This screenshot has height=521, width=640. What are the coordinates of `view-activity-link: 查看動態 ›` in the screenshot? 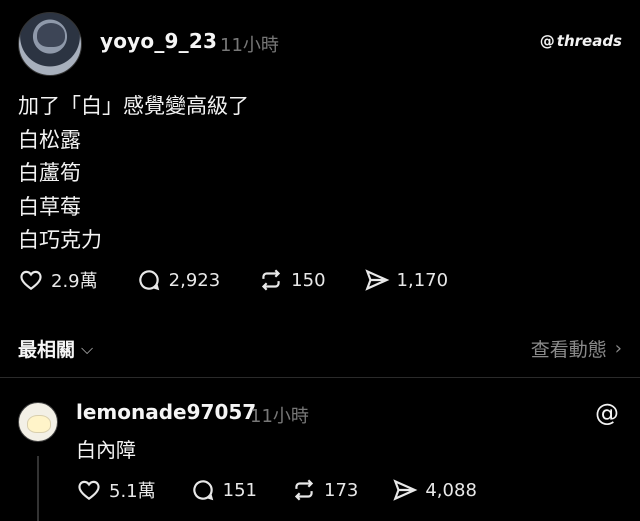 It's located at (576, 348).